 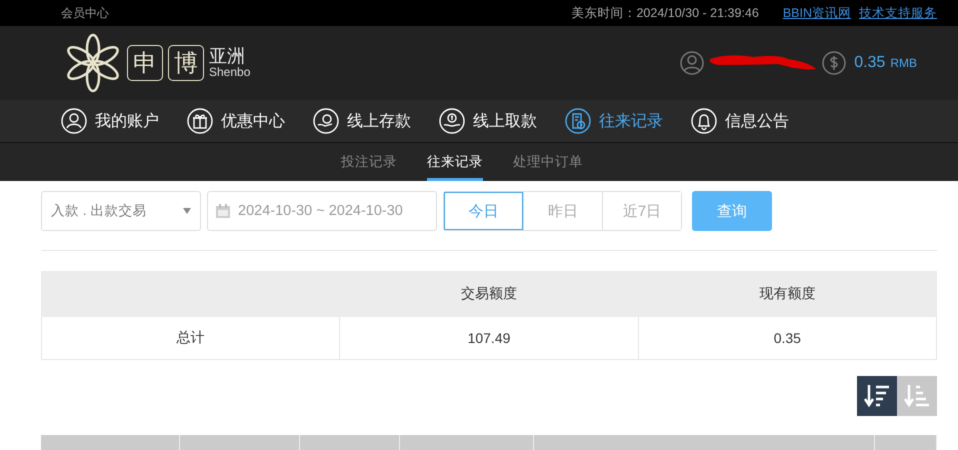 I want to click on sub-tab: 投注记录, so click(x=369, y=162).